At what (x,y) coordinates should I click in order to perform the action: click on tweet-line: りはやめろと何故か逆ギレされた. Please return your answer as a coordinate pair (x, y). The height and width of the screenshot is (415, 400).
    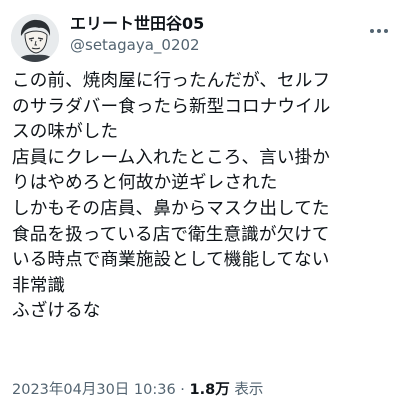
    Looking at the image, I should click on (145, 183).